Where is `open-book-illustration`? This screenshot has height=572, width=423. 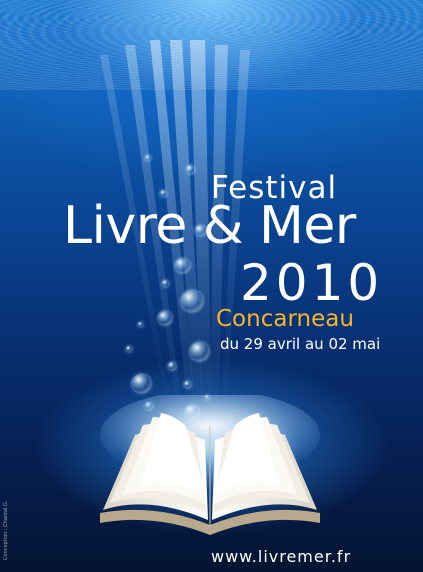 open-book-illustration is located at coordinates (210, 465).